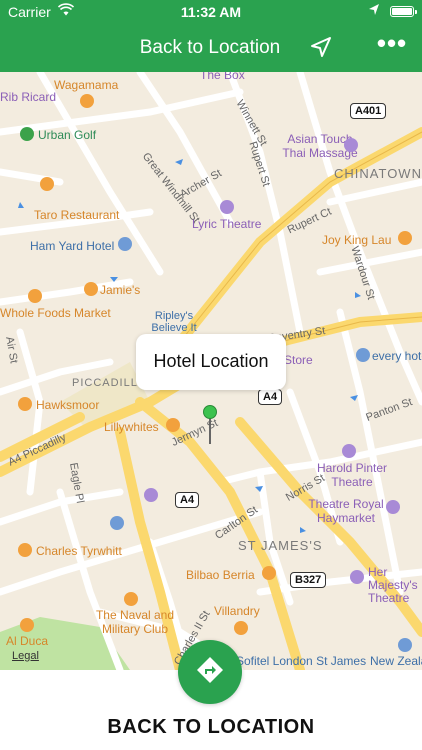 Image resolution: width=422 pixels, height=750 pixels. Describe the element at coordinates (226, 224) in the screenshot. I see `place-label: Lyric Theatre` at that location.